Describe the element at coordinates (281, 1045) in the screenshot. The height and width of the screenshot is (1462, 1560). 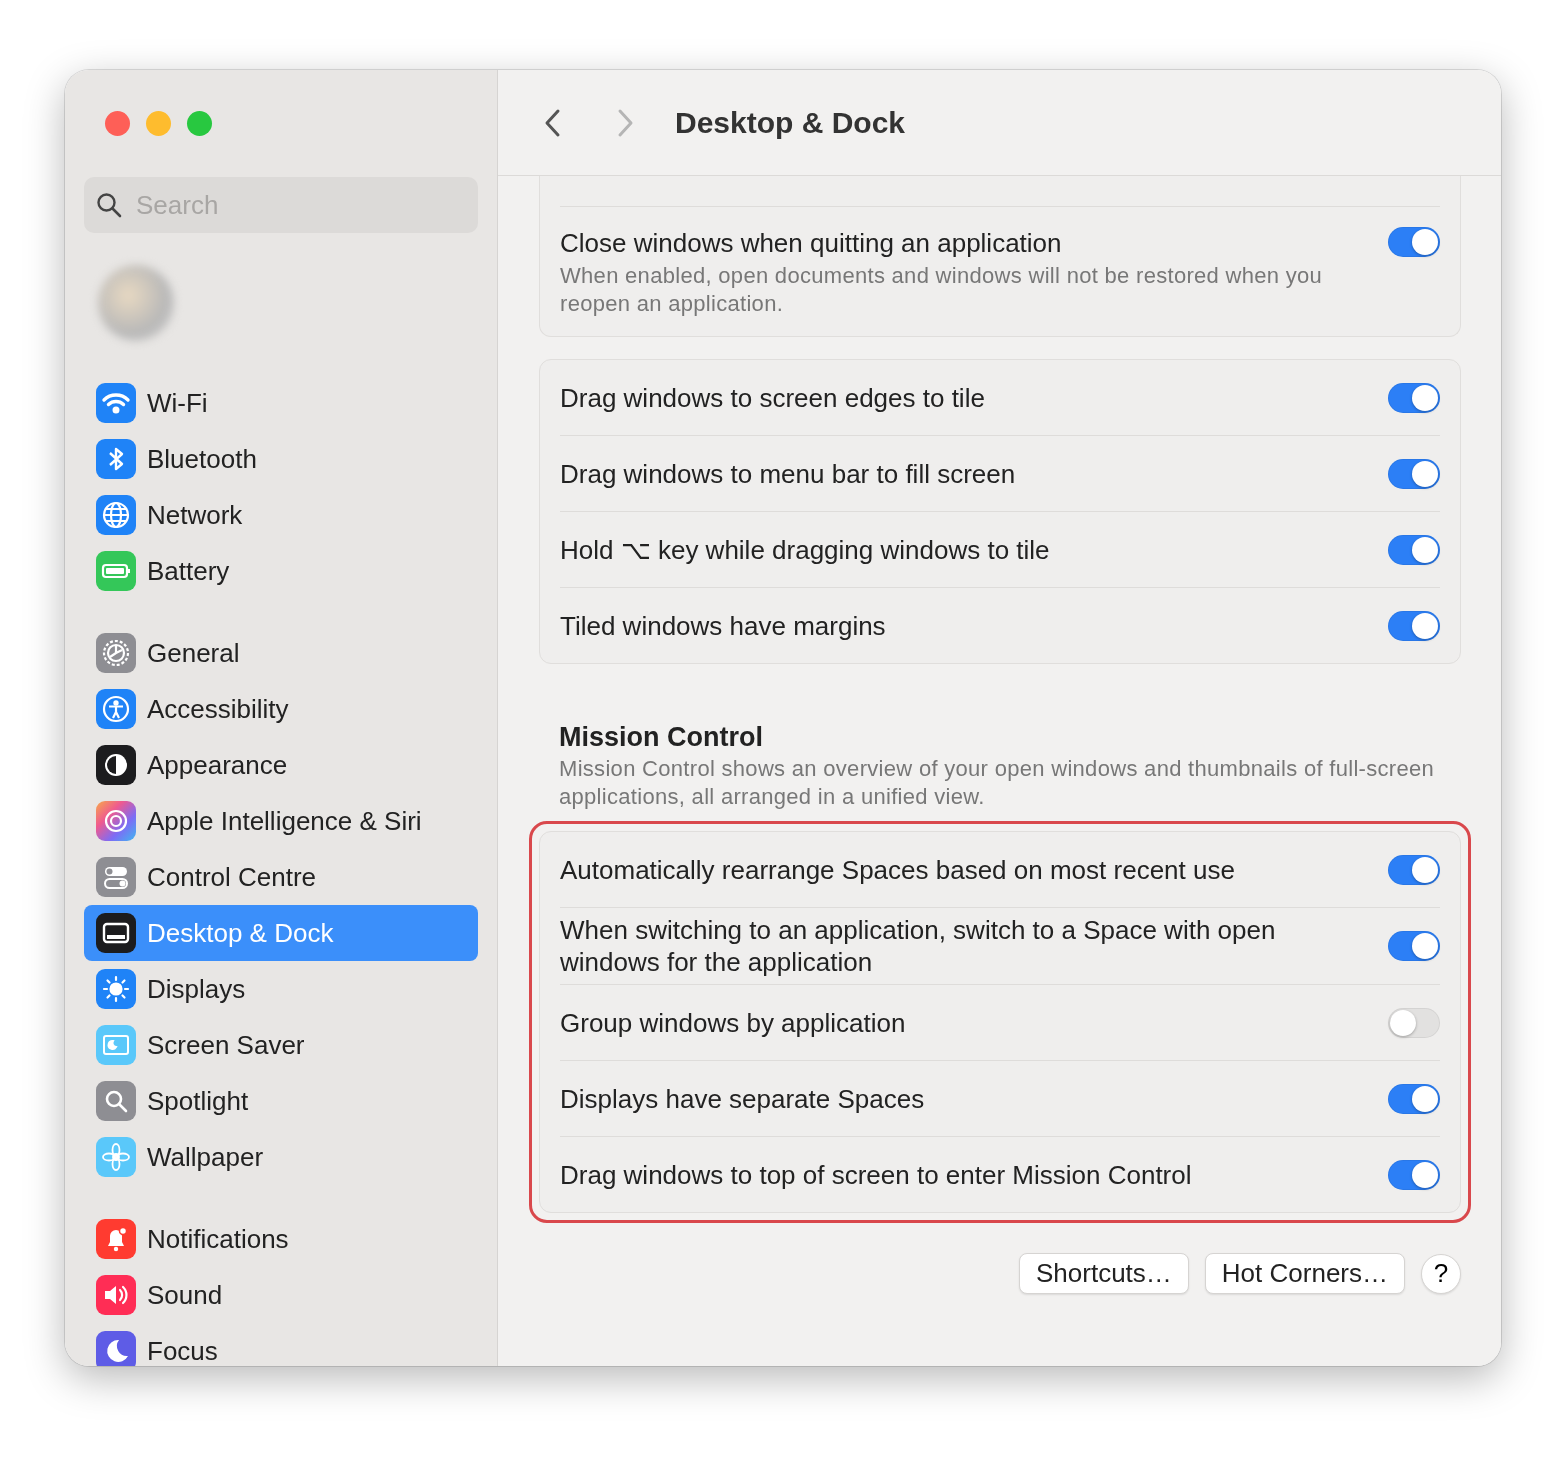
I see `sidebar-item: Screen Saver` at that location.